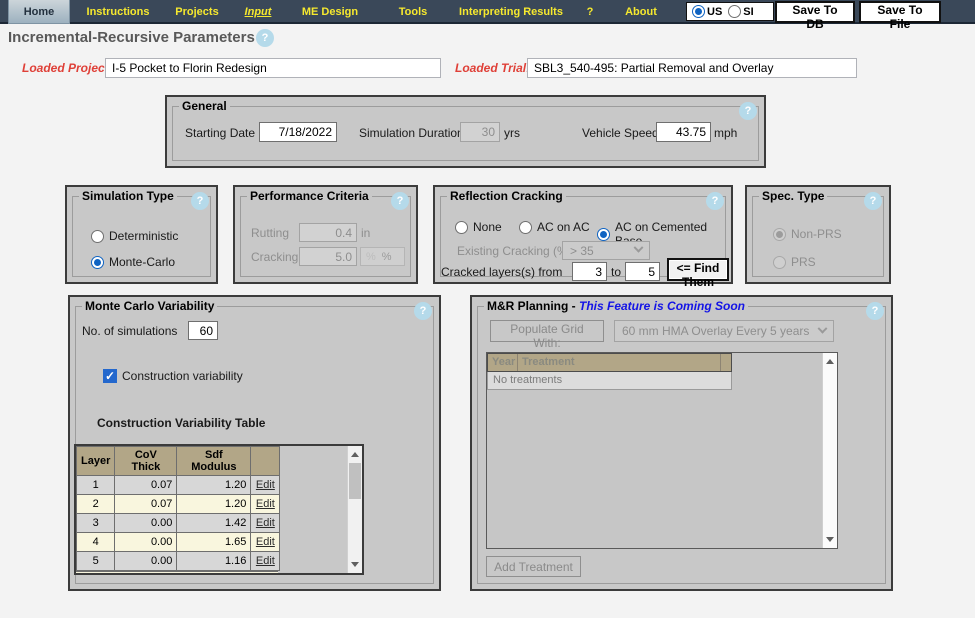 This screenshot has width=975, height=618. I want to click on layer-cell: 4, so click(96, 542).